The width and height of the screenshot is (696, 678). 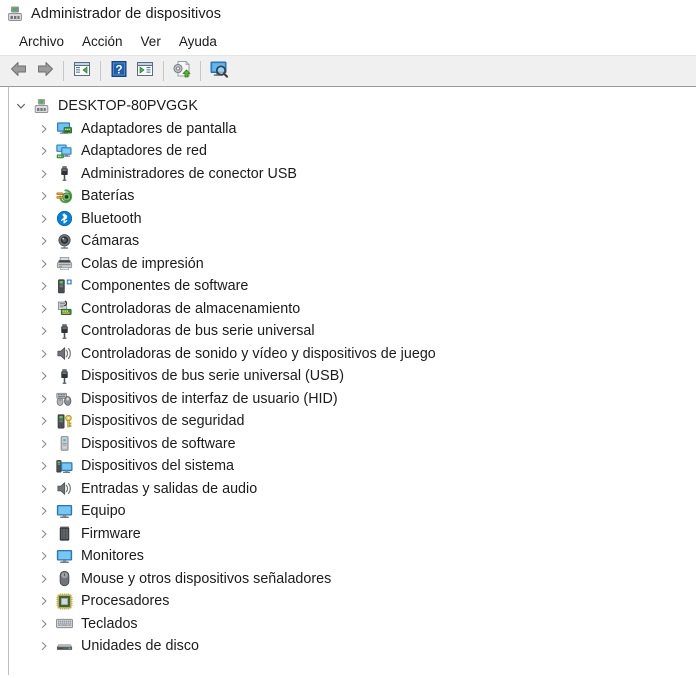 I want to click on tree-item-camaras: Cámaras, so click(x=352, y=241).